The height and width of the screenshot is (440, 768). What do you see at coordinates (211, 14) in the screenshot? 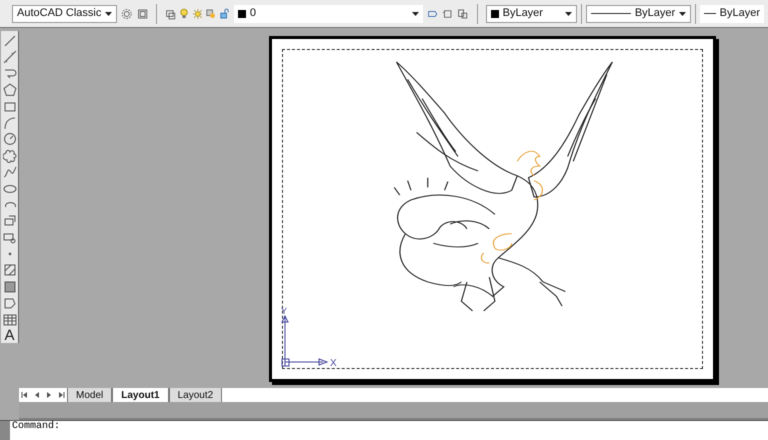
I see `layer-freeze-icon` at bounding box center [211, 14].